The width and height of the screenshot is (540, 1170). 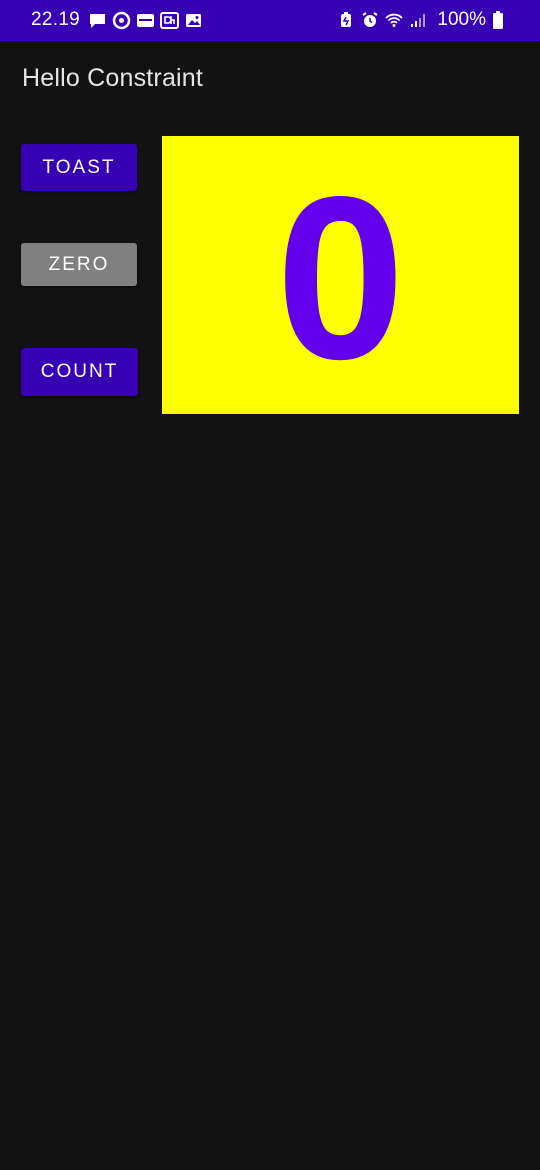 What do you see at coordinates (461, 19) in the screenshot?
I see `battery-percent: 100%` at bounding box center [461, 19].